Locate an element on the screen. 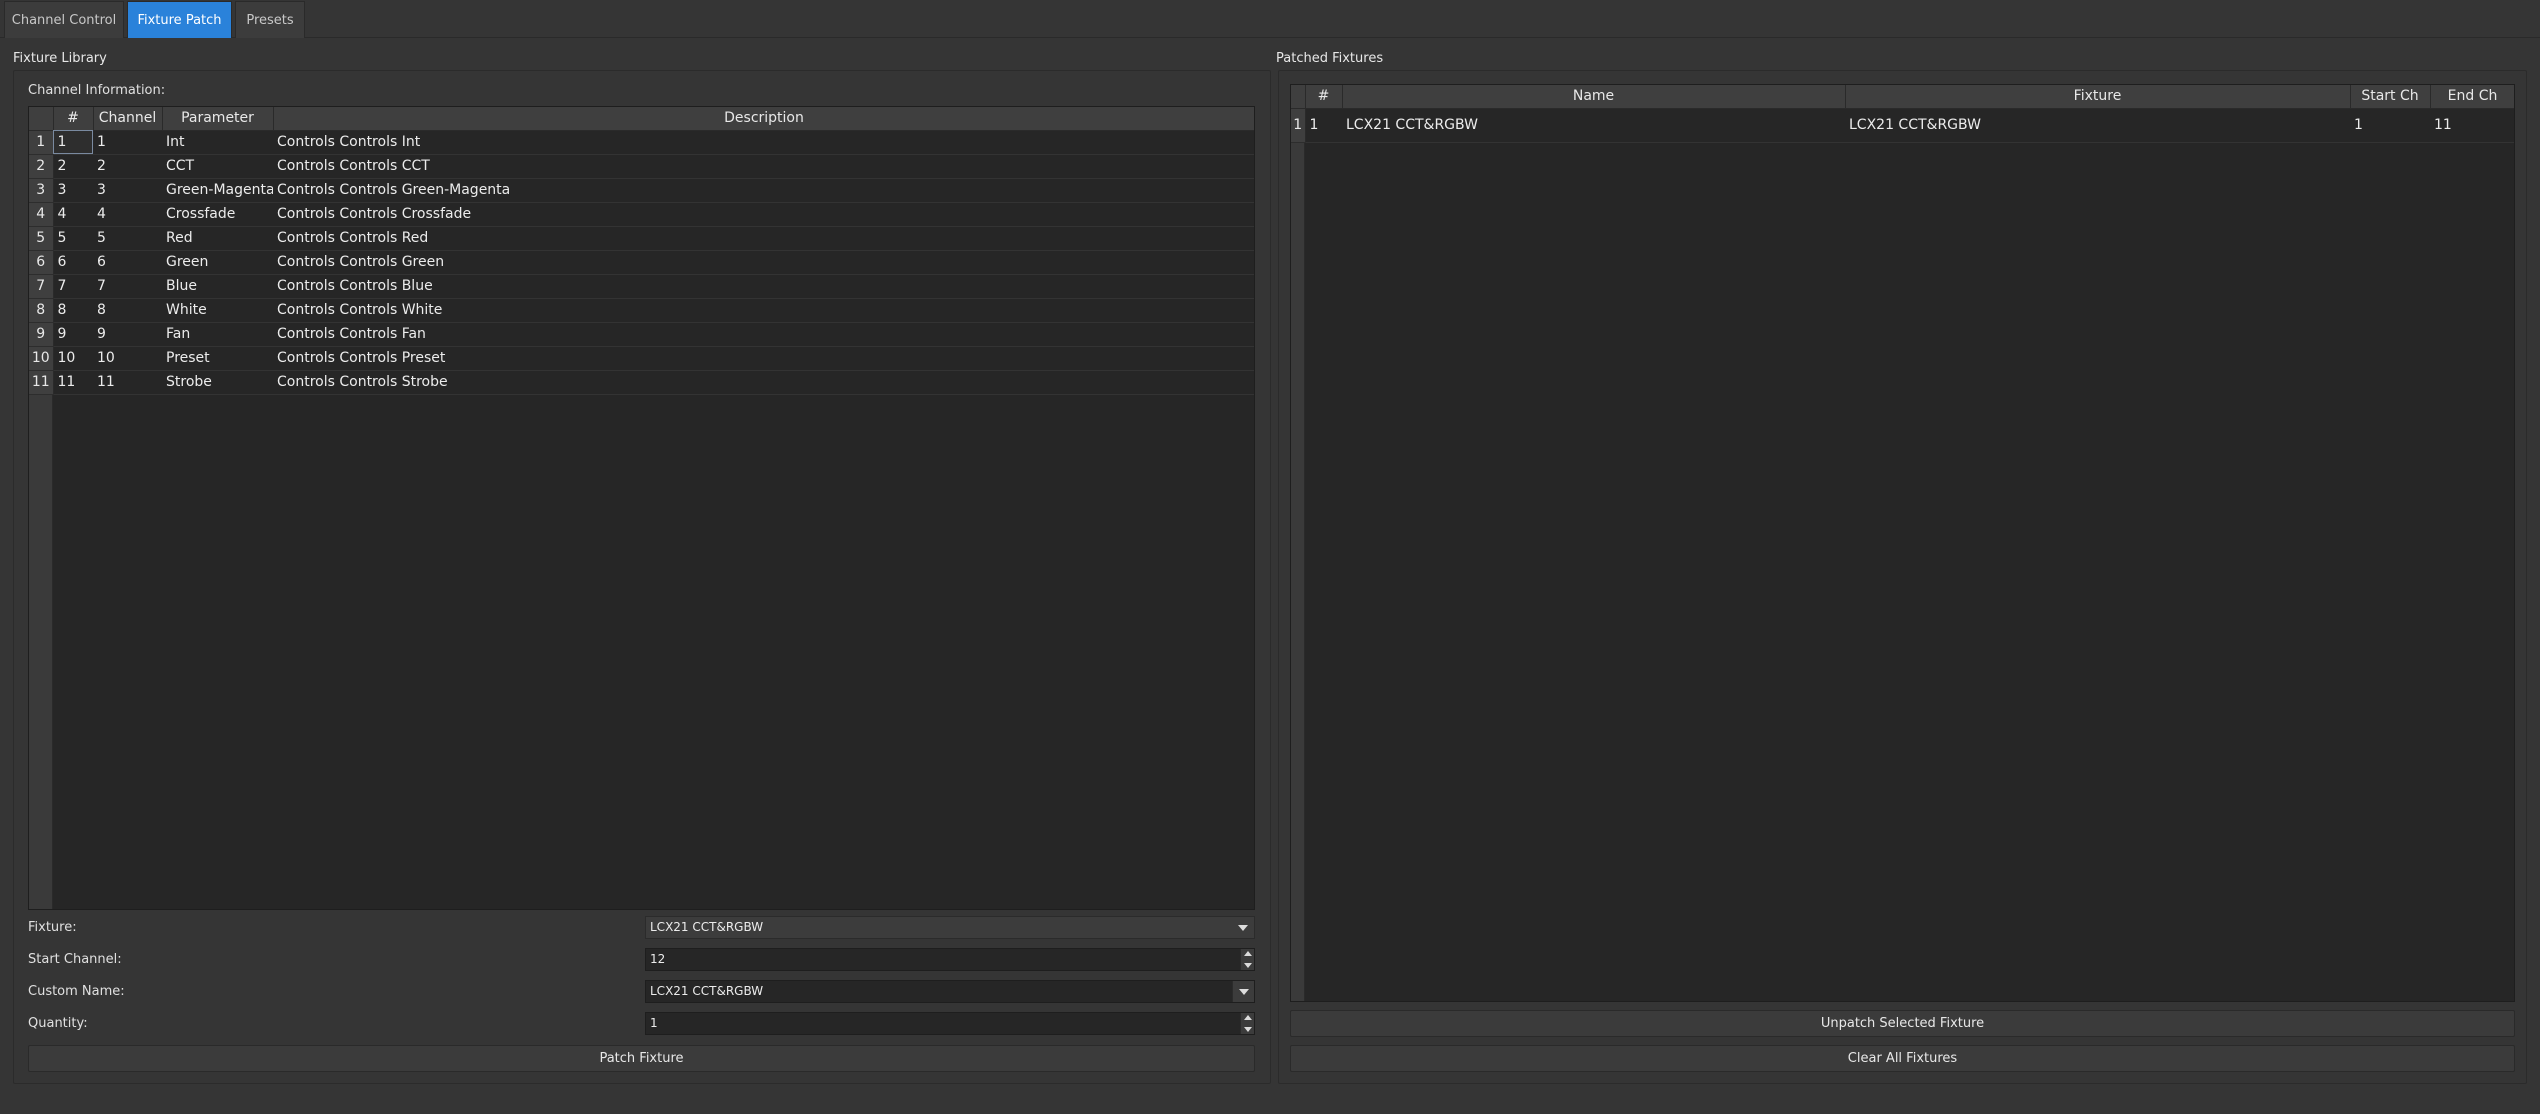 This screenshot has height=1114, width=2540. cell-parameter: Strobe is located at coordinates (217, 382).